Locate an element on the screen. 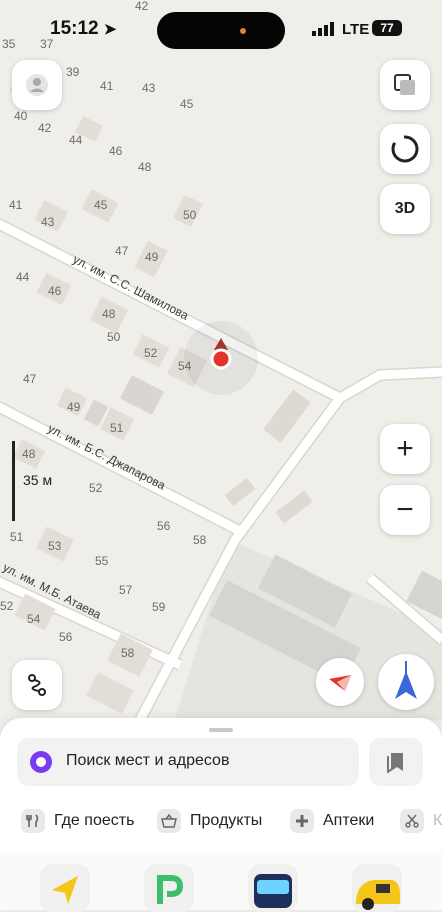 The image size is (442, 912). house-number: 59 is located at coordinates (159, 607).